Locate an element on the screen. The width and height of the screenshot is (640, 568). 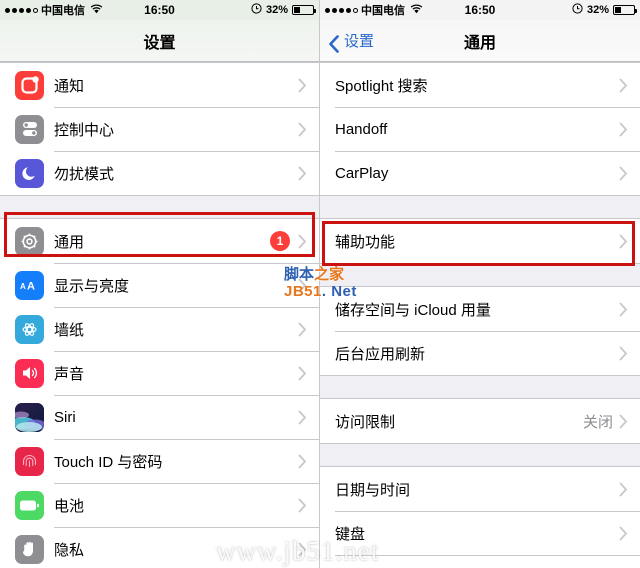
row-label: 电池 is located at coordinates (69, 506).